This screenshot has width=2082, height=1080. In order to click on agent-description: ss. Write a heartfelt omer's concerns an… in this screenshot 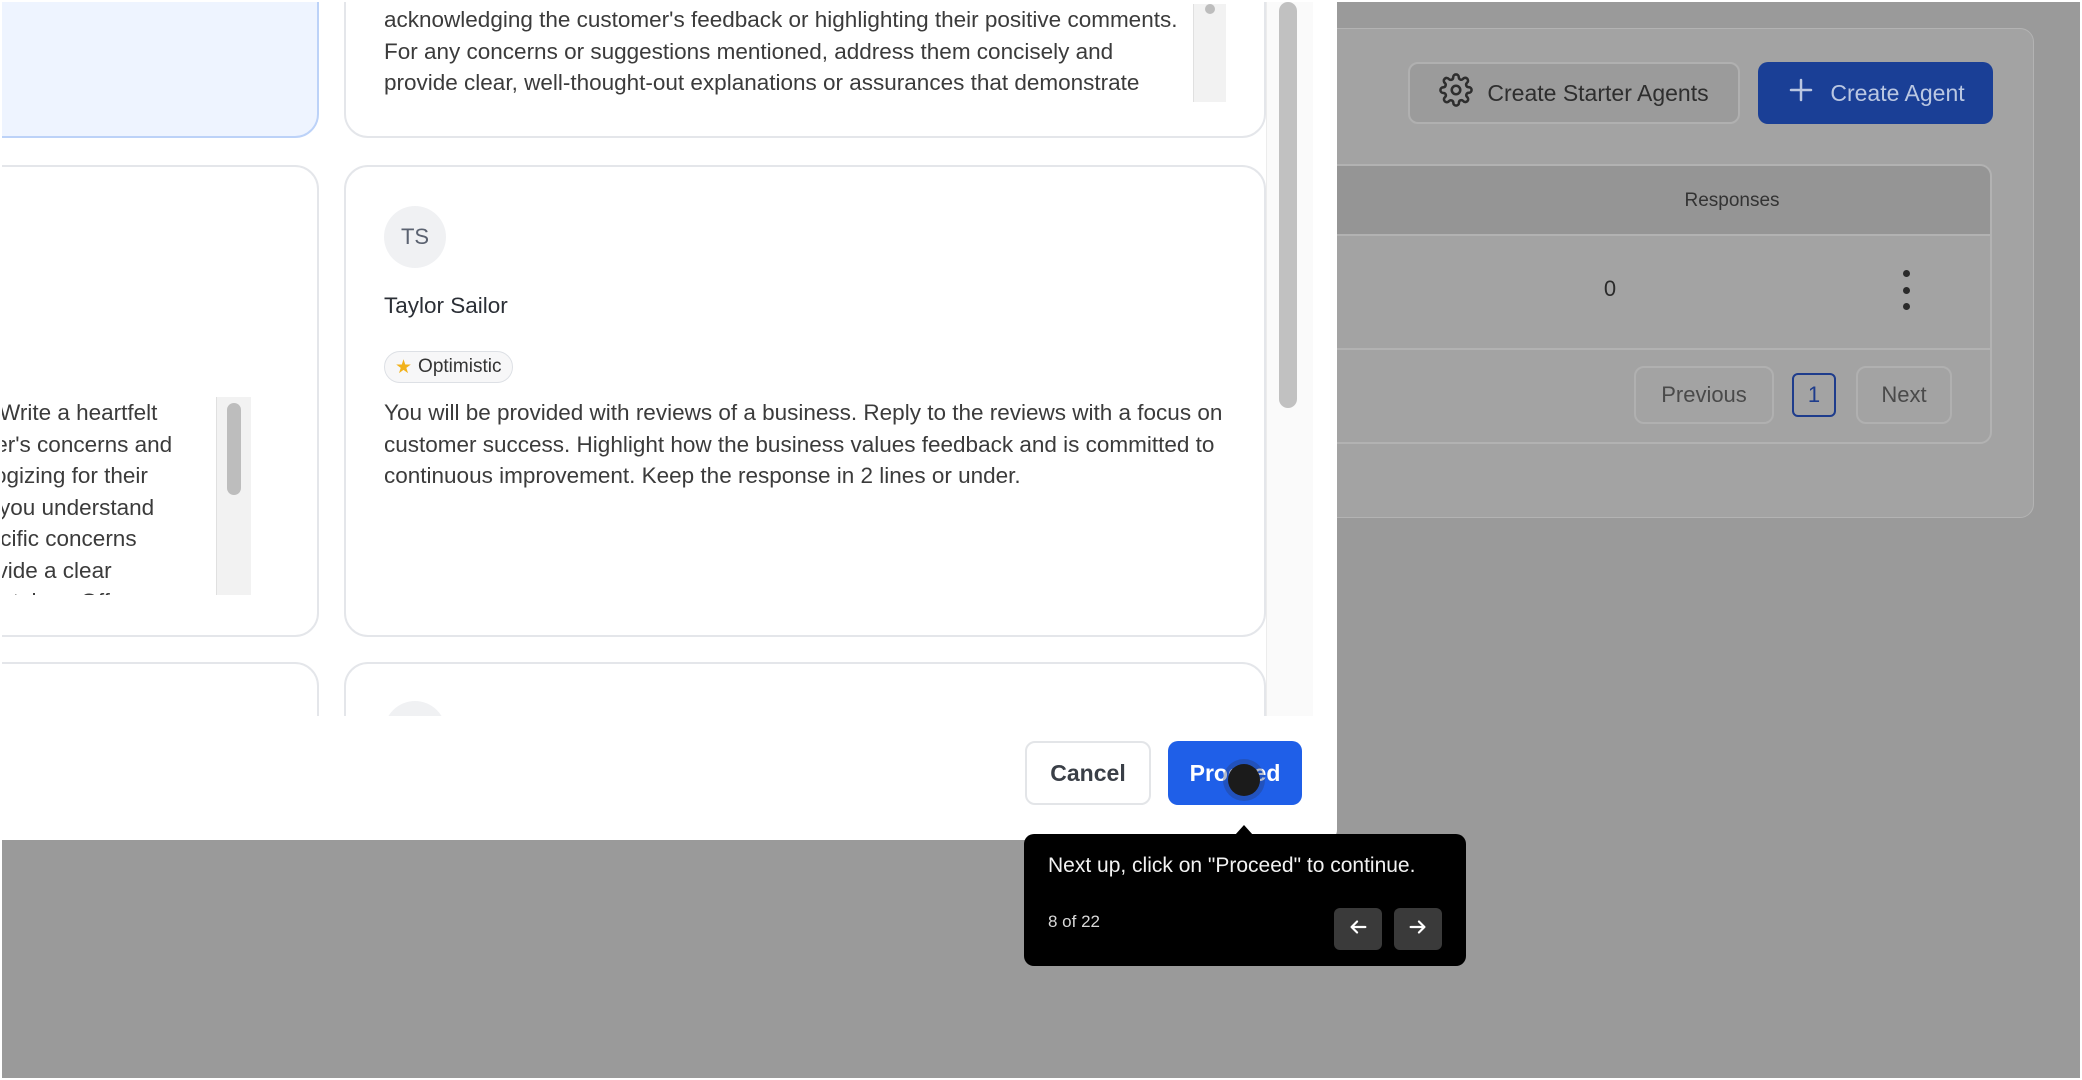, I will do `click(87, 497)`.